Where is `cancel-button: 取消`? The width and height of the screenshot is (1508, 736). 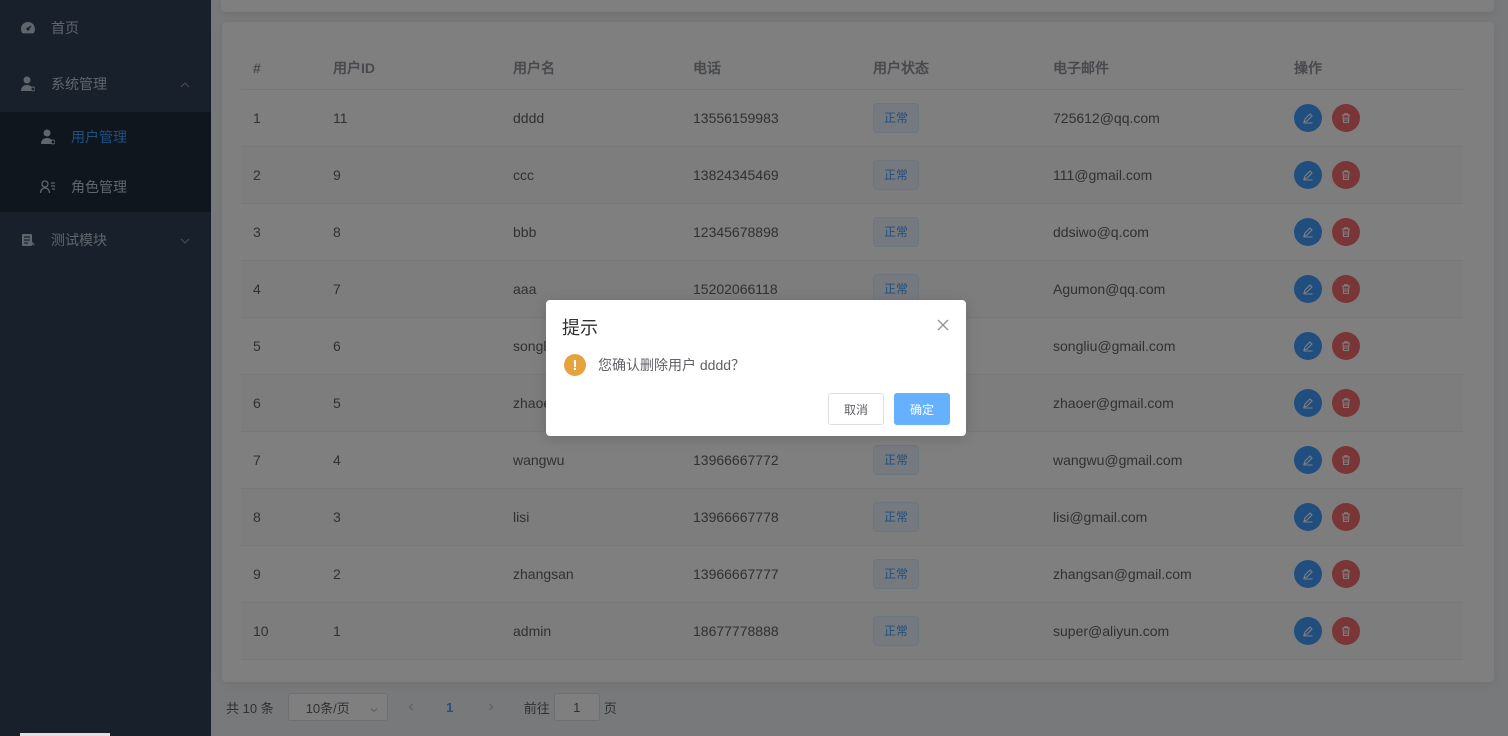
cancel-button: 取消 is located at coordinates (856, 409).